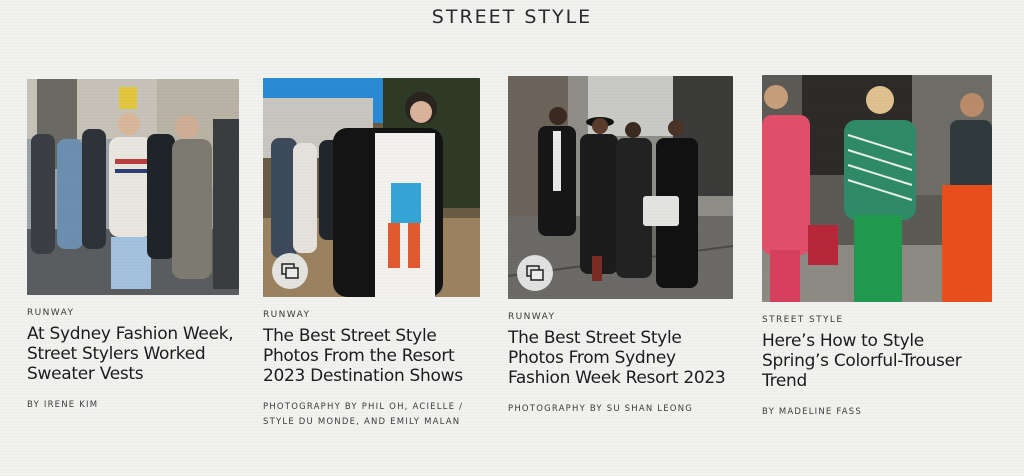  What do you see at coordinates (63, 405) in the screenshot?
I see `article-byline-1: BY IRENE KIM` at bounding box center [63, 405].